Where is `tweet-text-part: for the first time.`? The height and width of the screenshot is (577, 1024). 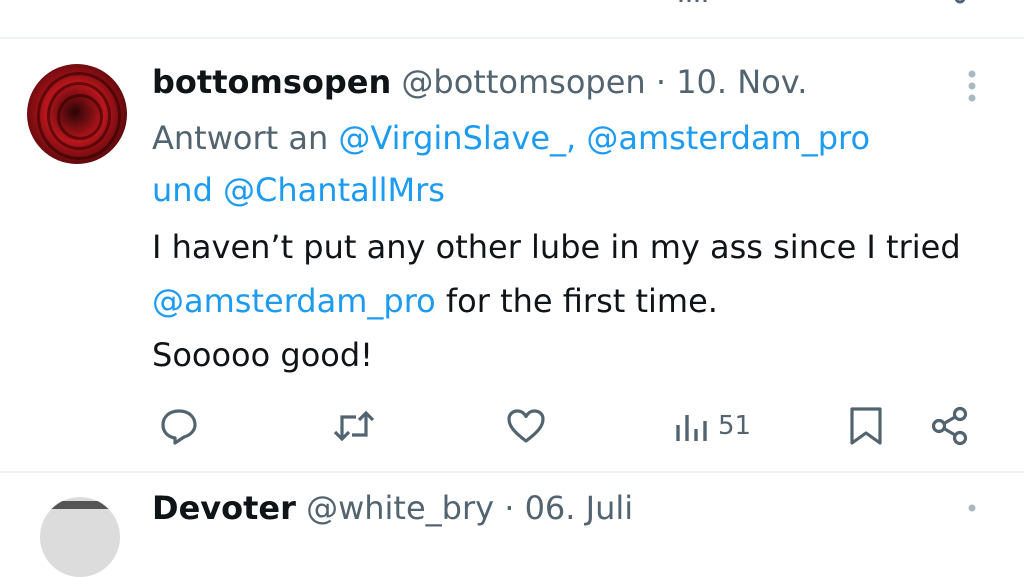 tweet-text-part: for the first time. is located at coordinates (581, 301).